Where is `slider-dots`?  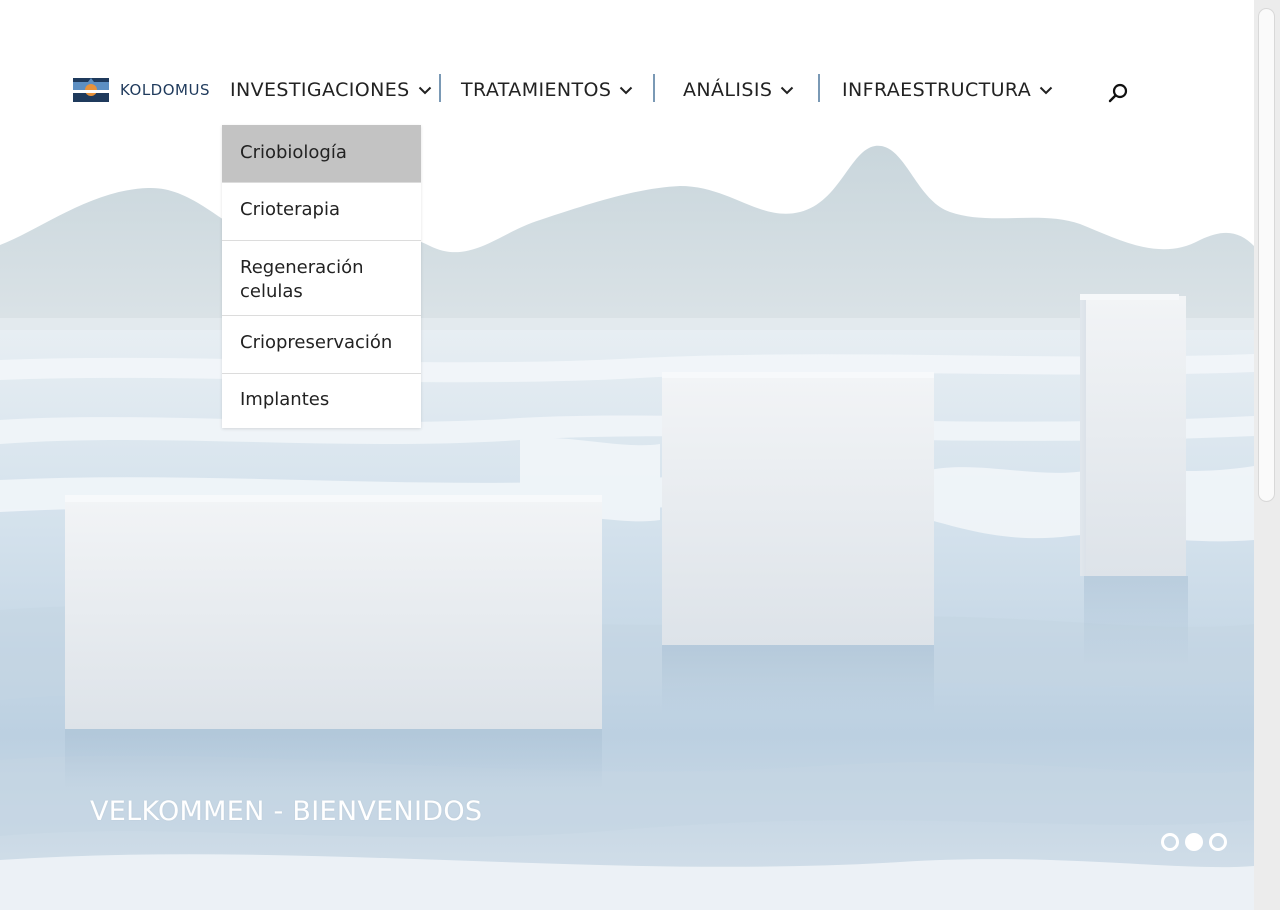
slider-dots is located at coordinates (1194, 842).